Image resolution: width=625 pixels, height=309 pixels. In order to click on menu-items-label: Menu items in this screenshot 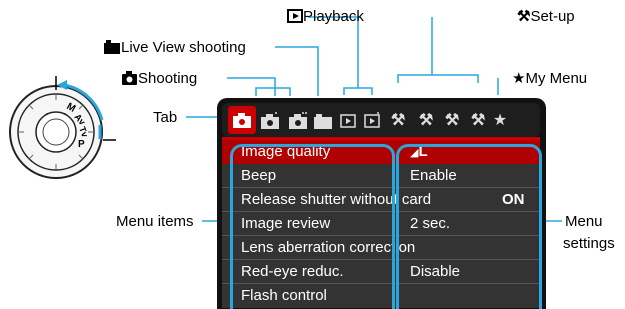, I will do `click(155, 221)`.